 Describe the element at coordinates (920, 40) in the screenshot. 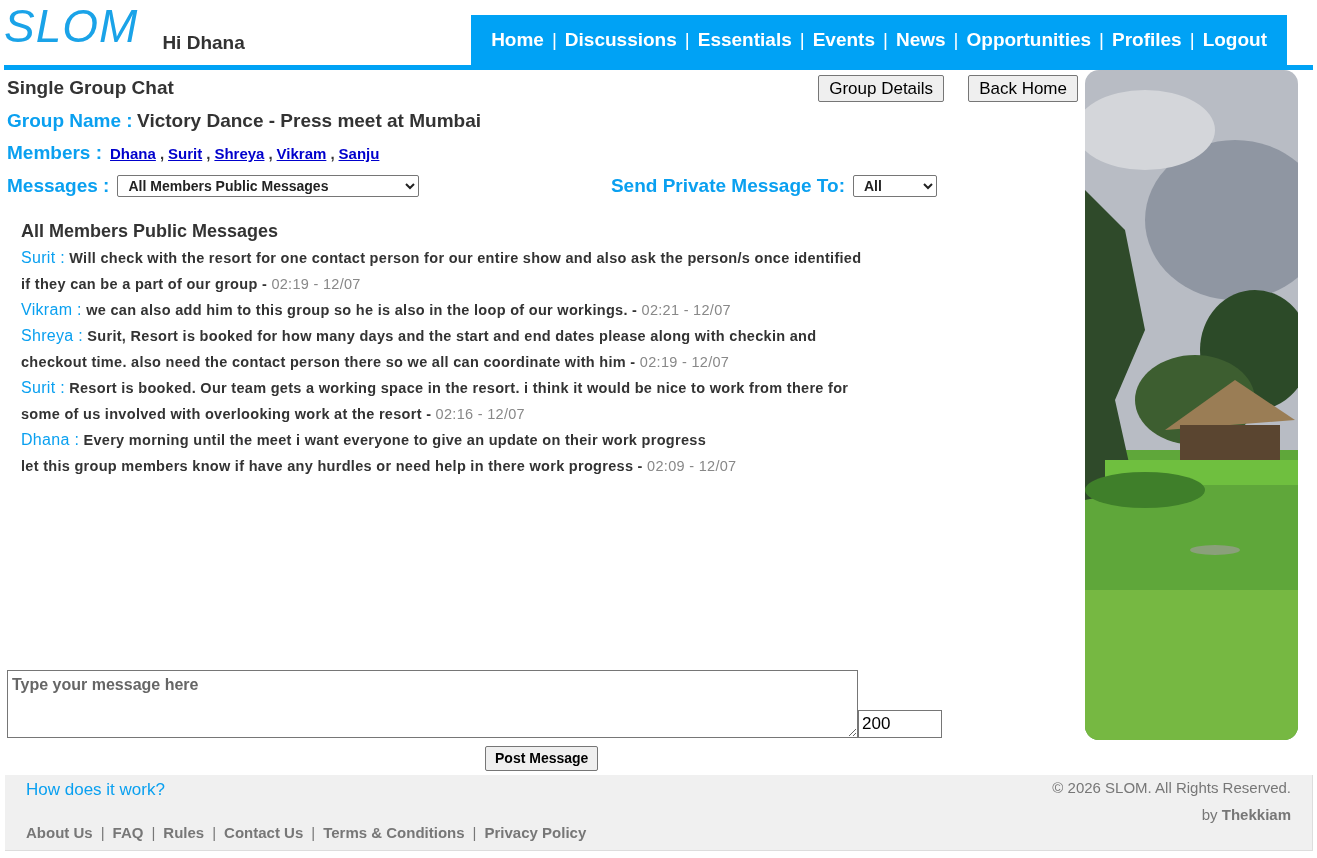

I see `nav-link-item: News` at that location.